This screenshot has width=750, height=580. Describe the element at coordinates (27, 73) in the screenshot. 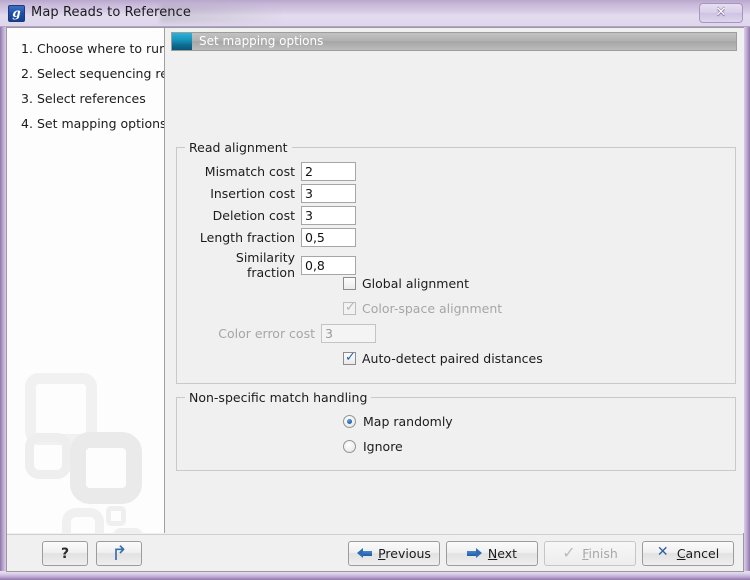

I see `step-number: 2.` at that location.